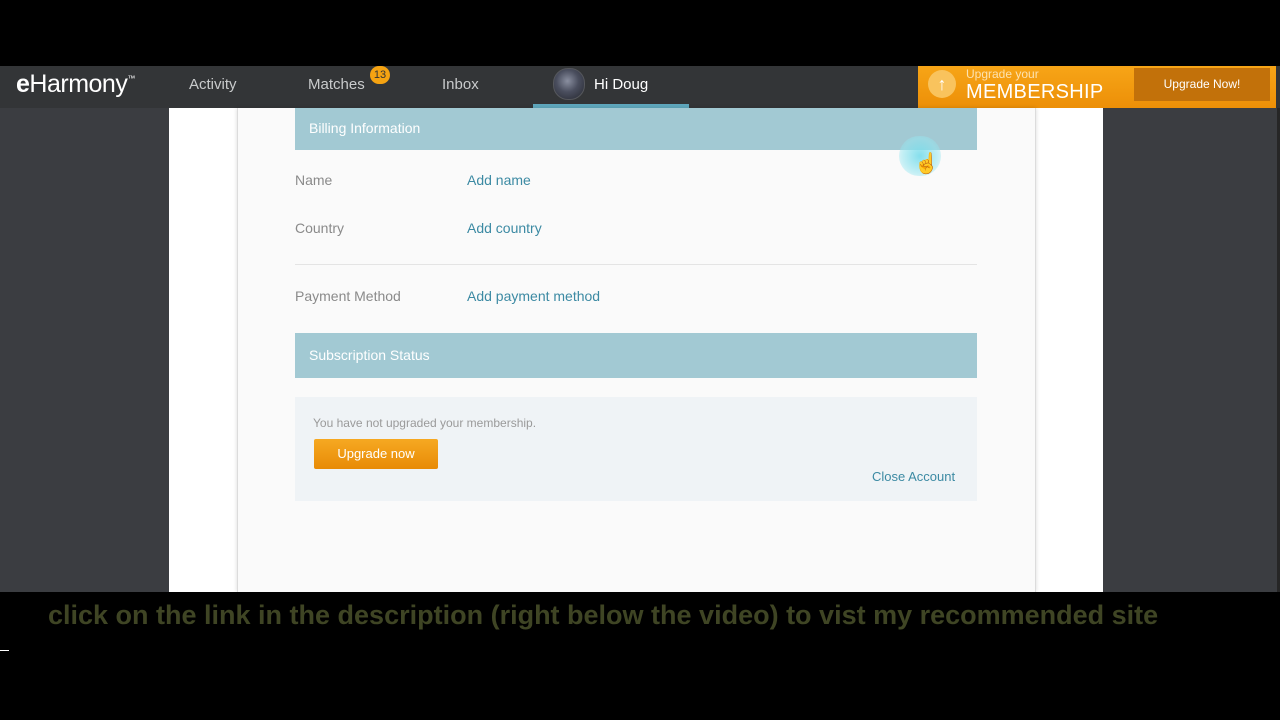  What do you see at coordinates (336, 87) in the screenshot?
I see `nav-matches: Matches` at bounding box center [336, 87].